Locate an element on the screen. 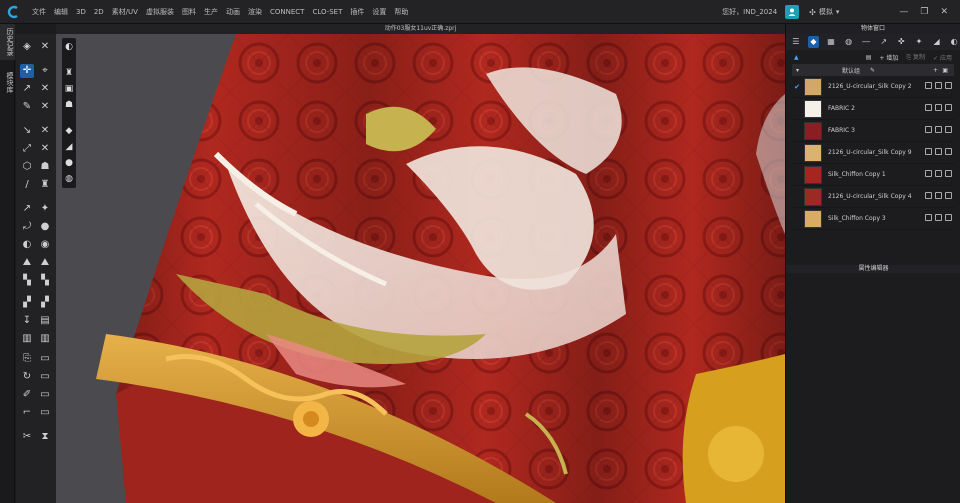  piping-icon: ▚ is located at coordinates (45, 281).